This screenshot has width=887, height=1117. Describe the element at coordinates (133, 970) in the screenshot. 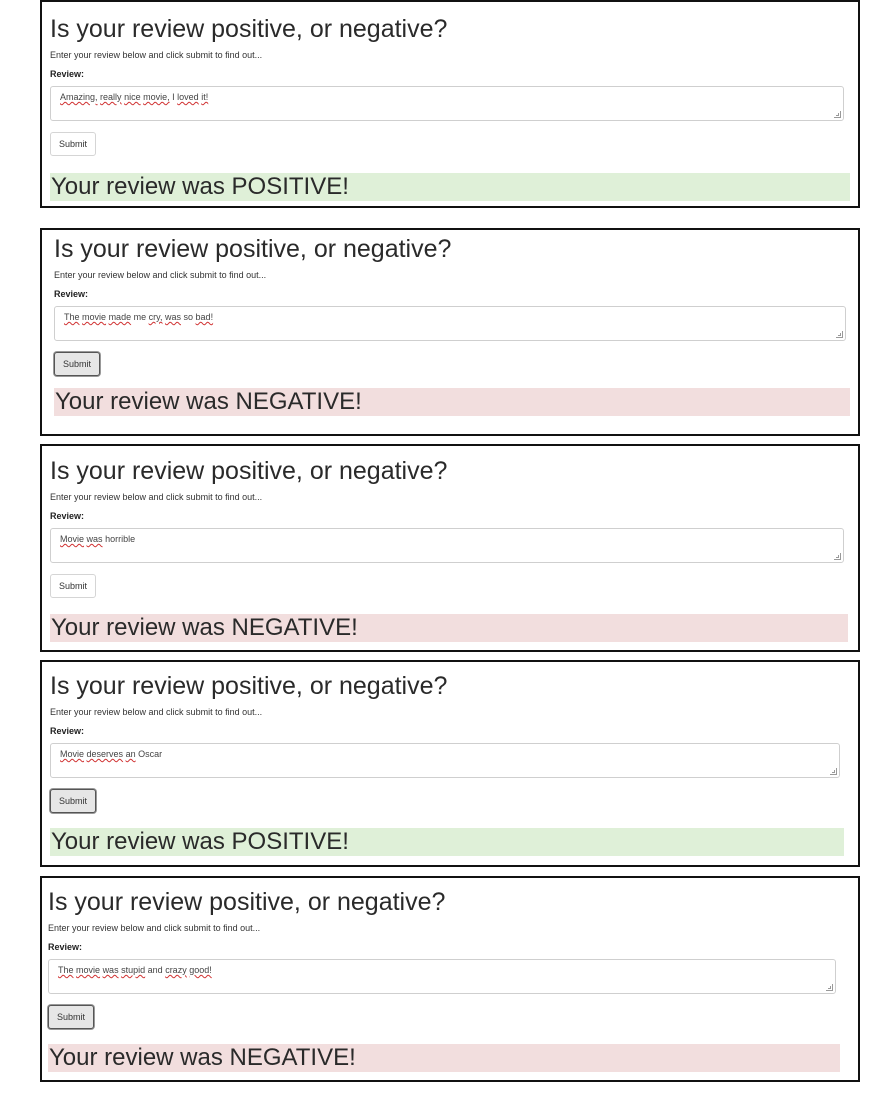

I see `review-word: stupid` at that location.